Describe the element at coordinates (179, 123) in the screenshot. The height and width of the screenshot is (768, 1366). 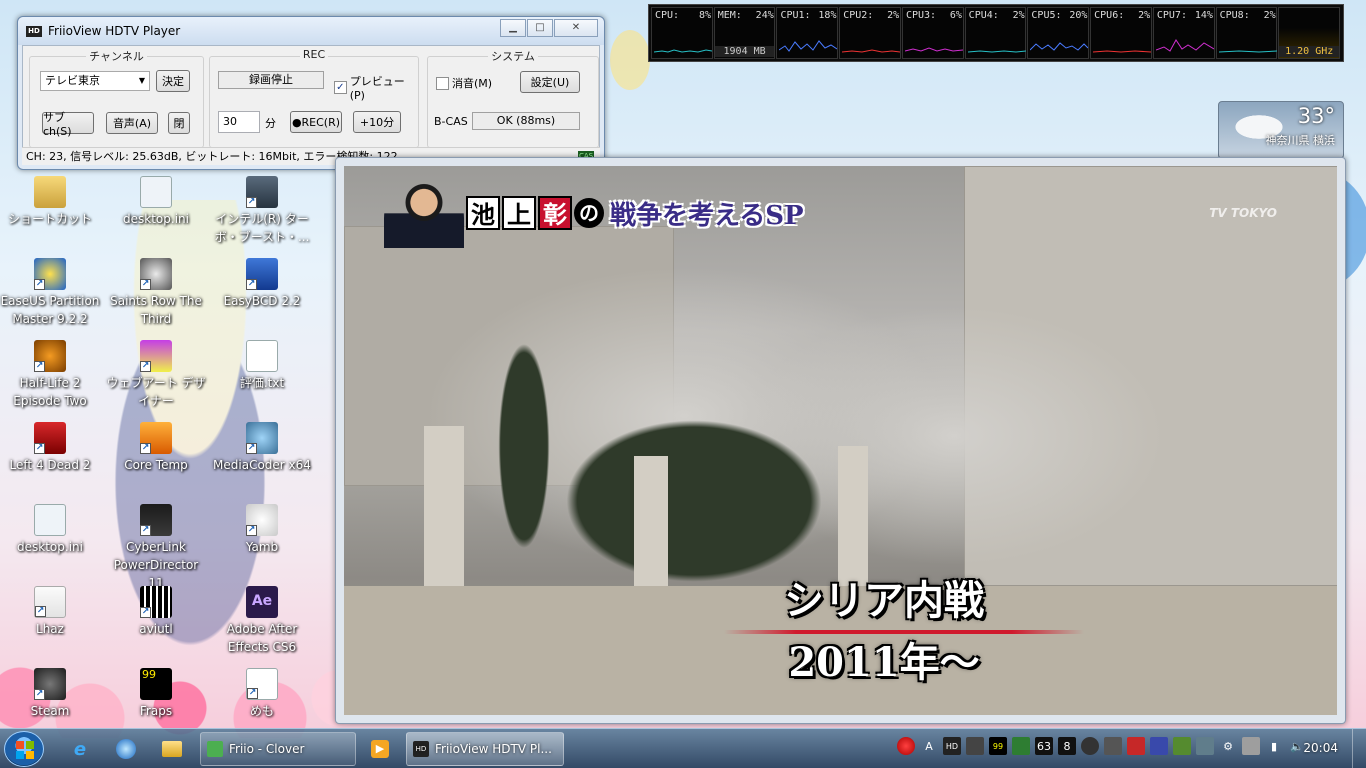
I see `close-panel-button: 閉` at that location.